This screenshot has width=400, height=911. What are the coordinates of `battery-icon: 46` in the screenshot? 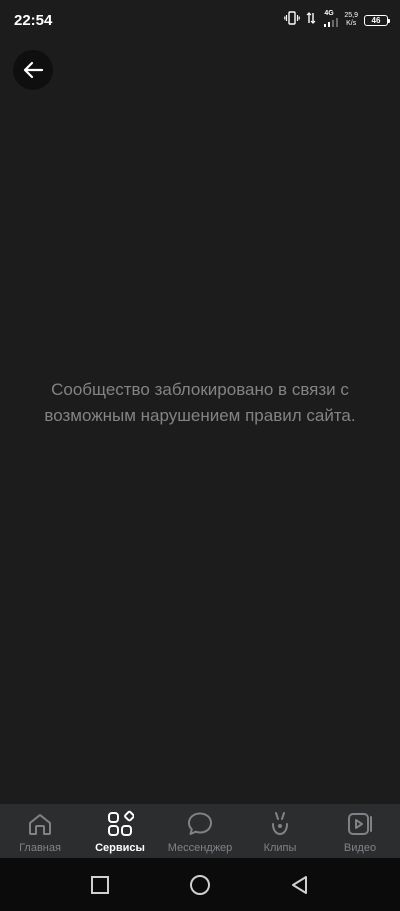 It's located at (377, 20).